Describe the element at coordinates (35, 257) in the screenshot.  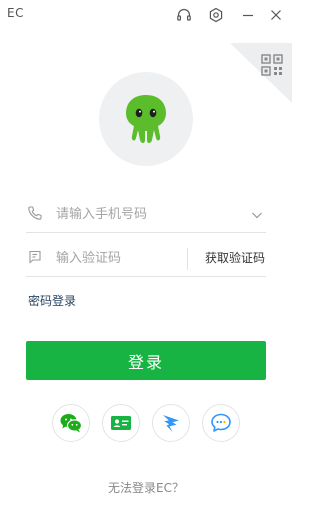
I see `message-box-icon` at that location.